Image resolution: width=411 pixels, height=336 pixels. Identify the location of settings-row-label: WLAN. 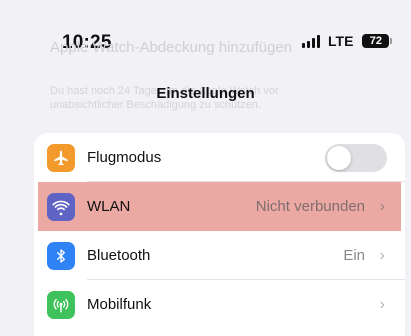
(109, 206).